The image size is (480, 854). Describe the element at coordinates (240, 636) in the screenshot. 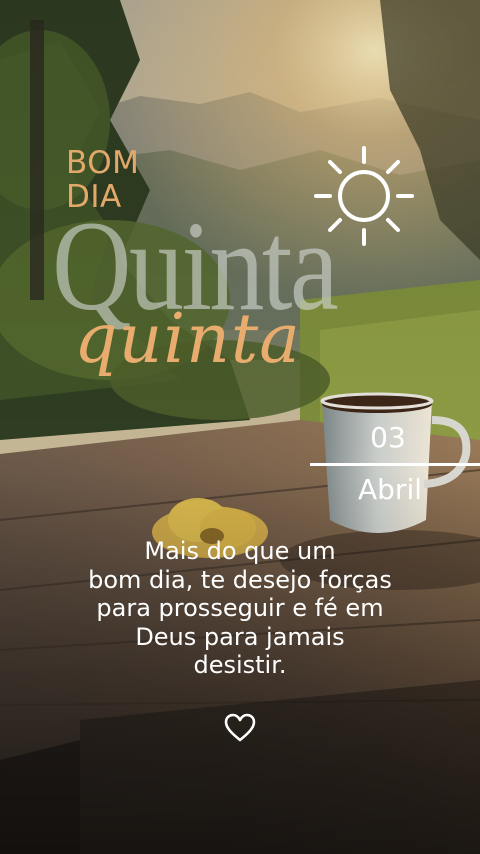

I see `message-line: Deus para jamais` at that location.